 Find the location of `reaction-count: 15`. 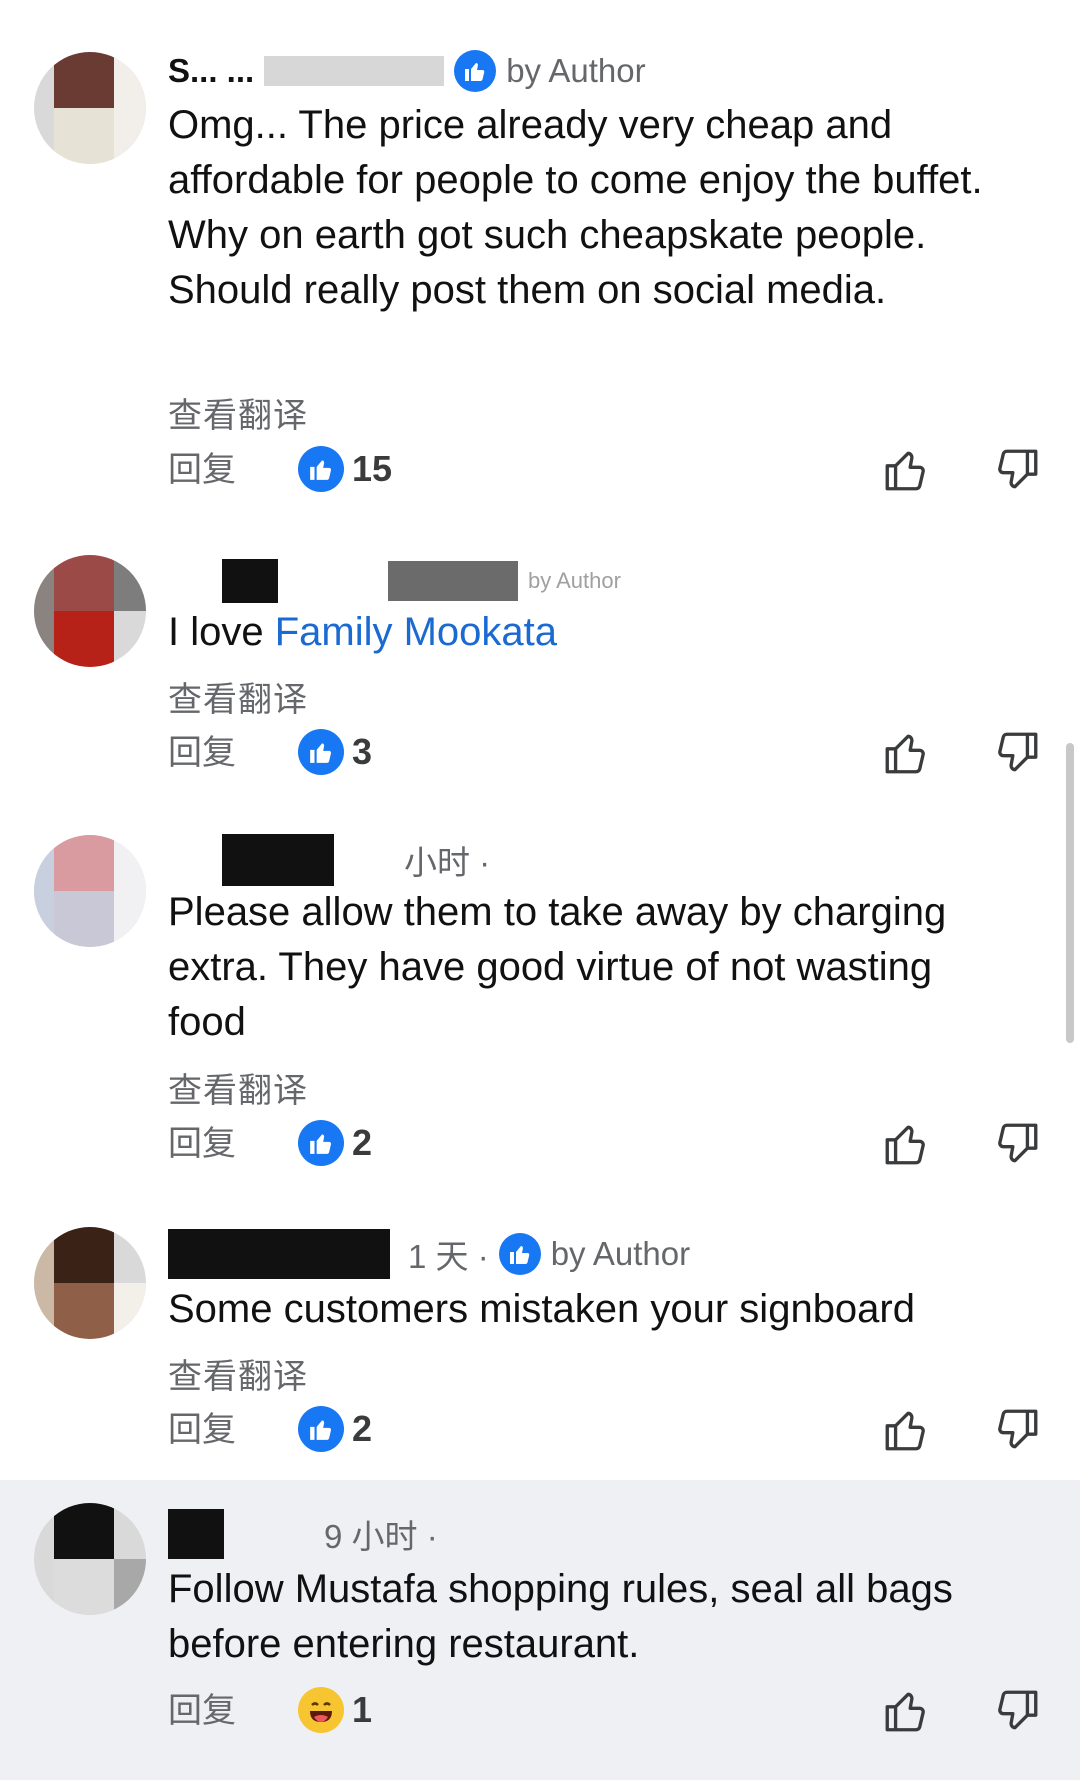

reaction-count: 15 is located at coordinates (372, 468).